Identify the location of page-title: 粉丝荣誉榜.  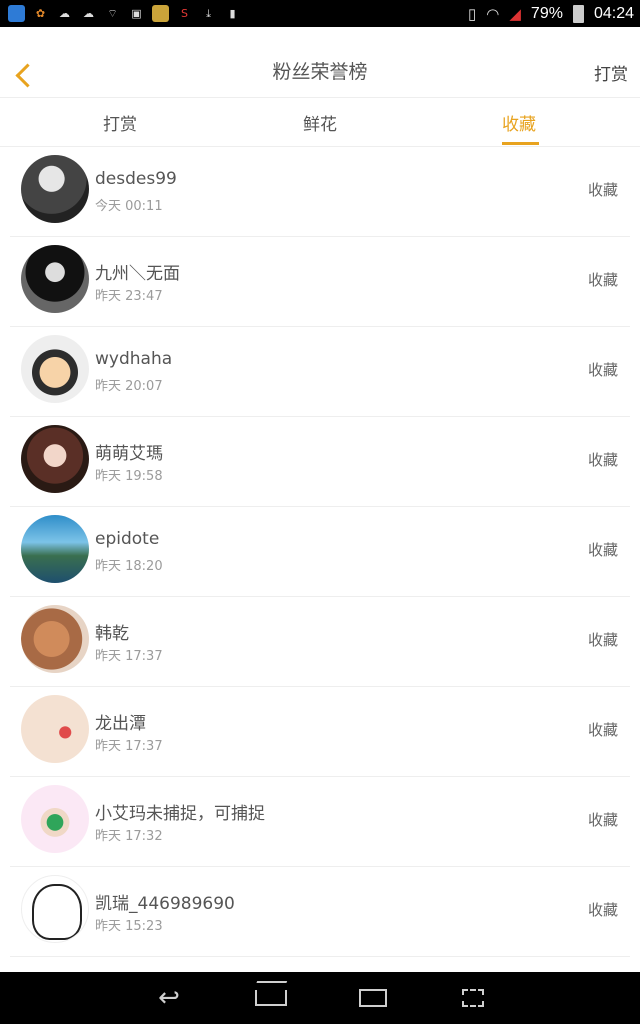
(320, 72).